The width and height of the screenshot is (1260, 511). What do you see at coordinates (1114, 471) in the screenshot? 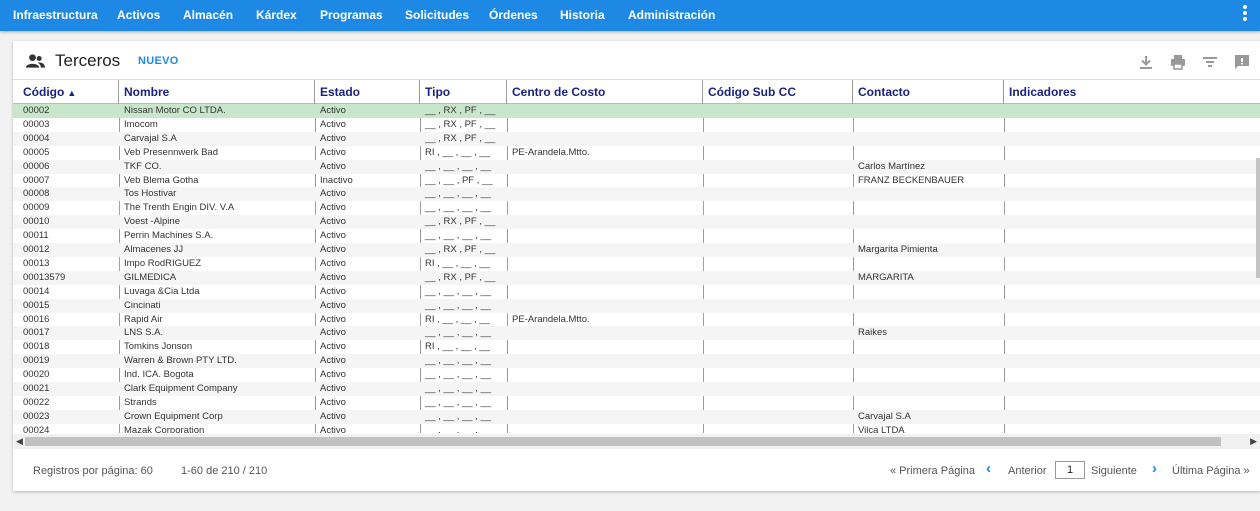
I see `next-page-link: Siguiente` at bounding box center [1114, 471].